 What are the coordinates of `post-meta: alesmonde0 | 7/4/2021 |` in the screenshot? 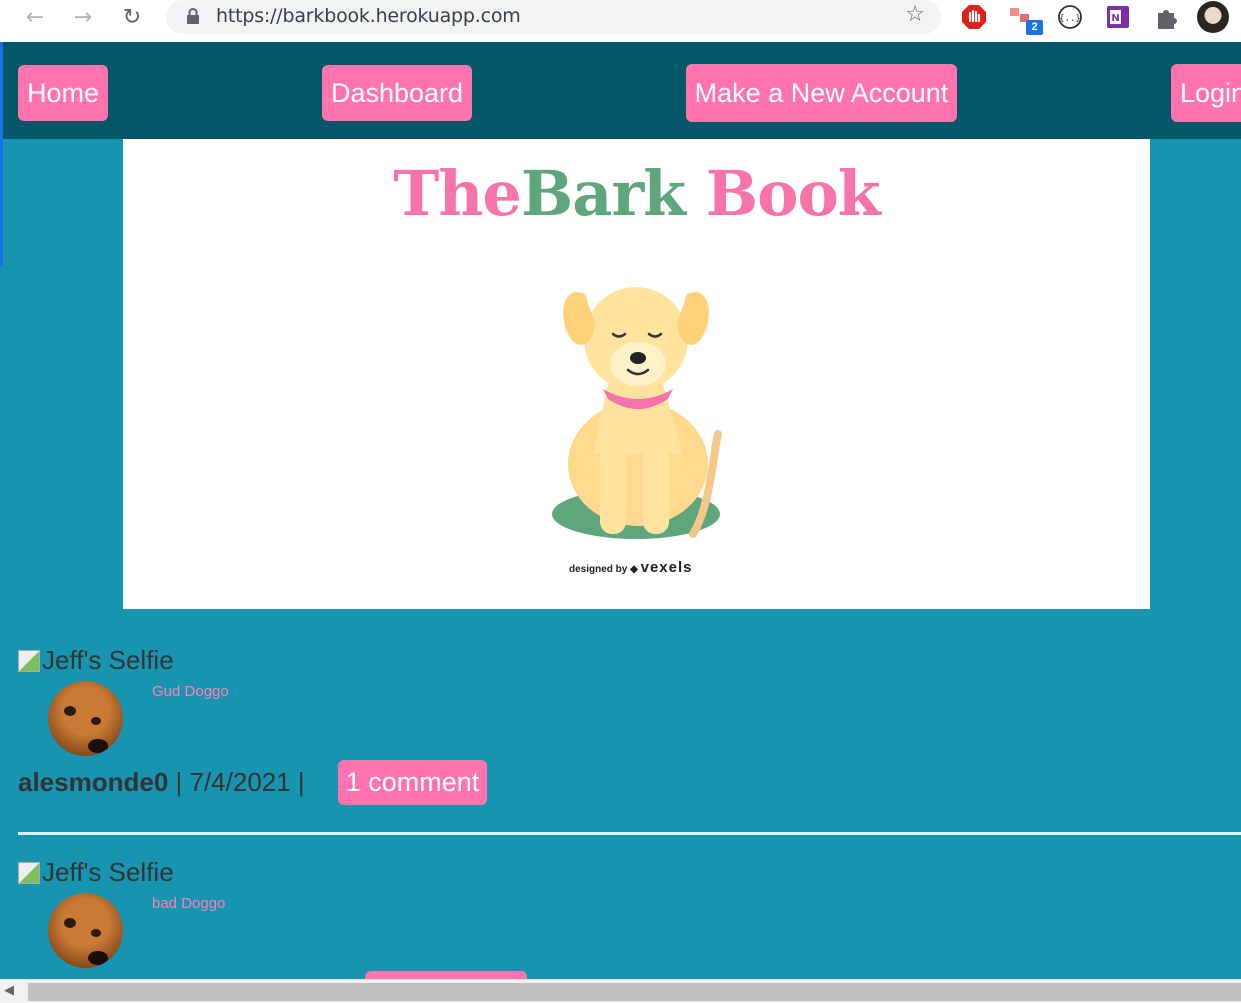 It's located at (161, 782).